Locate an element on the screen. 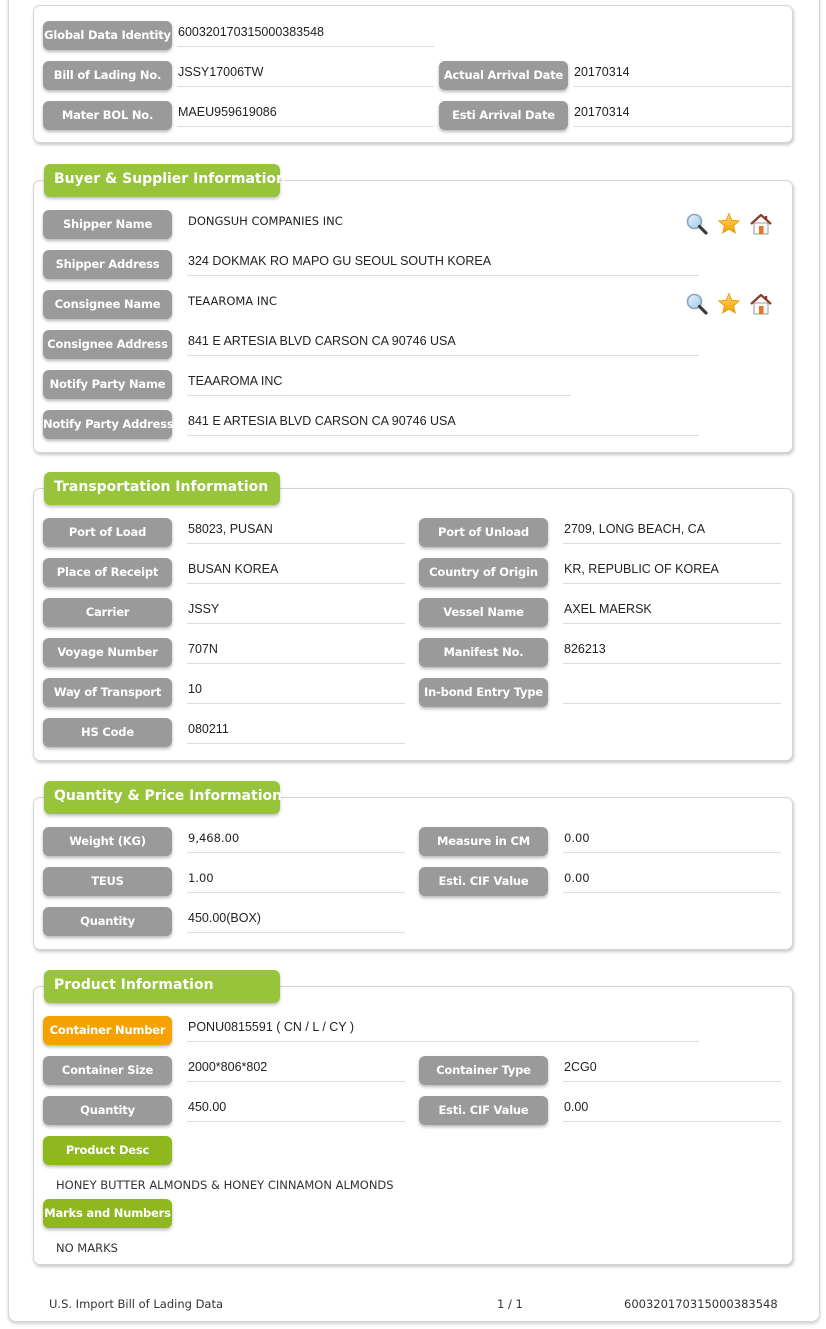 The image size is (826, 1329). quantity-price-title: Quantity & Price Information is located at coordinates (163, 797).